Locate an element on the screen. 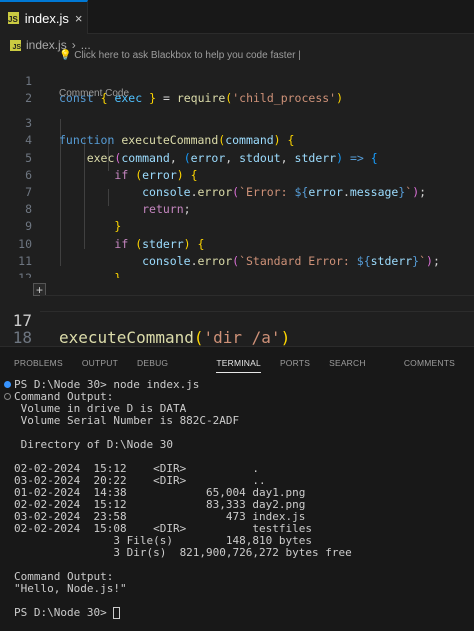 This screenshot has height=631, width=474. code-line-8: 8 } is located at coordinates (237, 208).